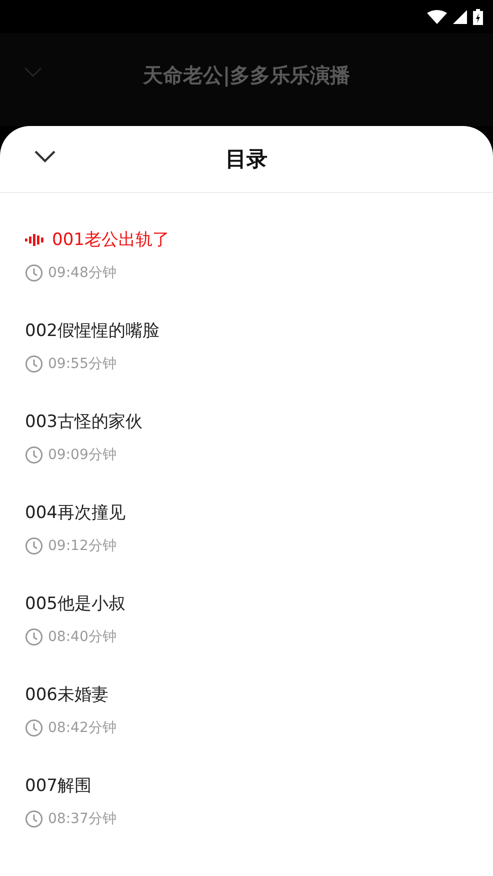 The width and height of the screenshot is (493, 876). What do you see at coordinates (82, 455) in the screenshot?
I see `chapter-duration: 09:09分钟` at bounding box center [82, 455].